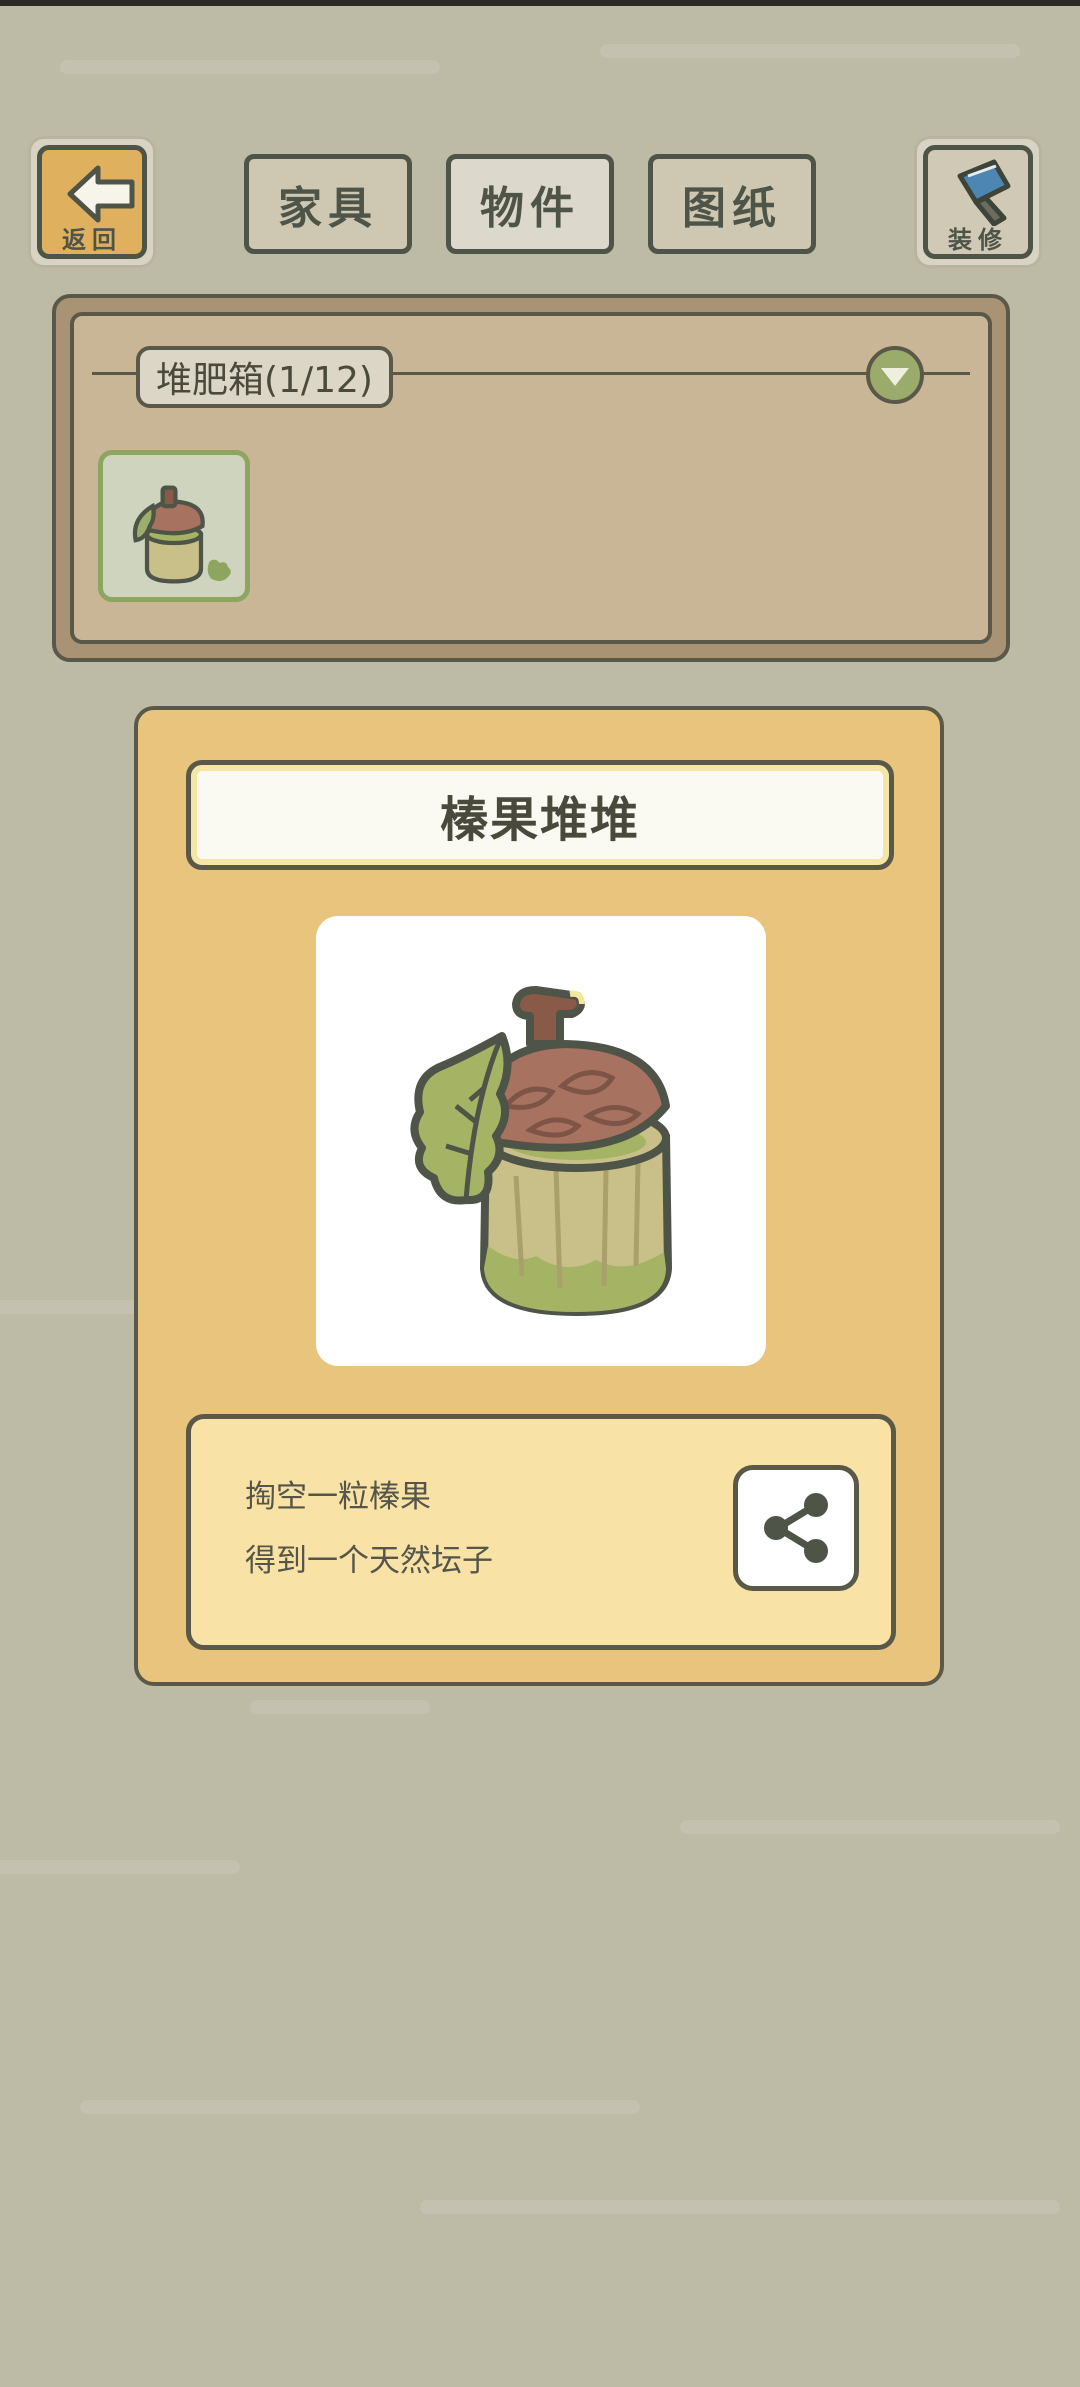 The height and width of the screenshot is (2387, 1080). What do you see at coordinates (92, 202) in the screenshot?
I see `back-button: 返回` at bounding box center [92, 202].